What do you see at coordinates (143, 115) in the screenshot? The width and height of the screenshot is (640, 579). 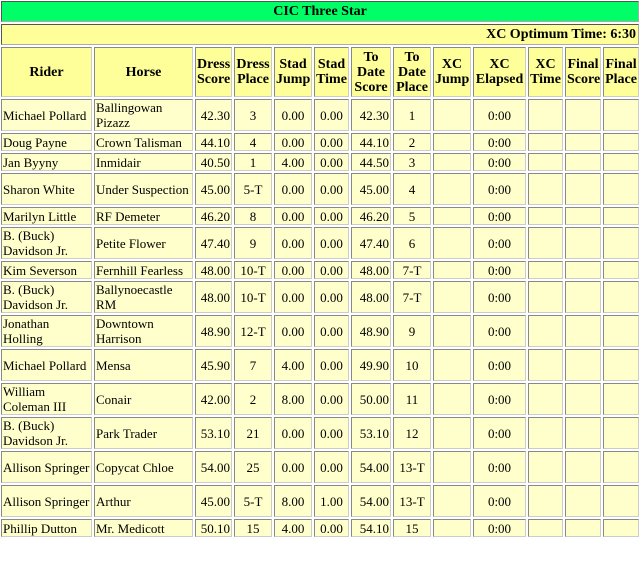 I see `horse-cell: Ballingowan Pizazz` at bounding box center [143, 115].